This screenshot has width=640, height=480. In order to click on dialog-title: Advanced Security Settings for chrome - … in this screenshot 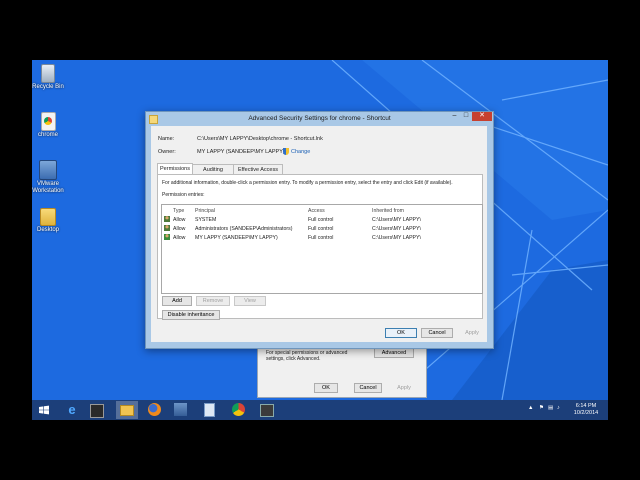, I will do `click(319, 118)`.